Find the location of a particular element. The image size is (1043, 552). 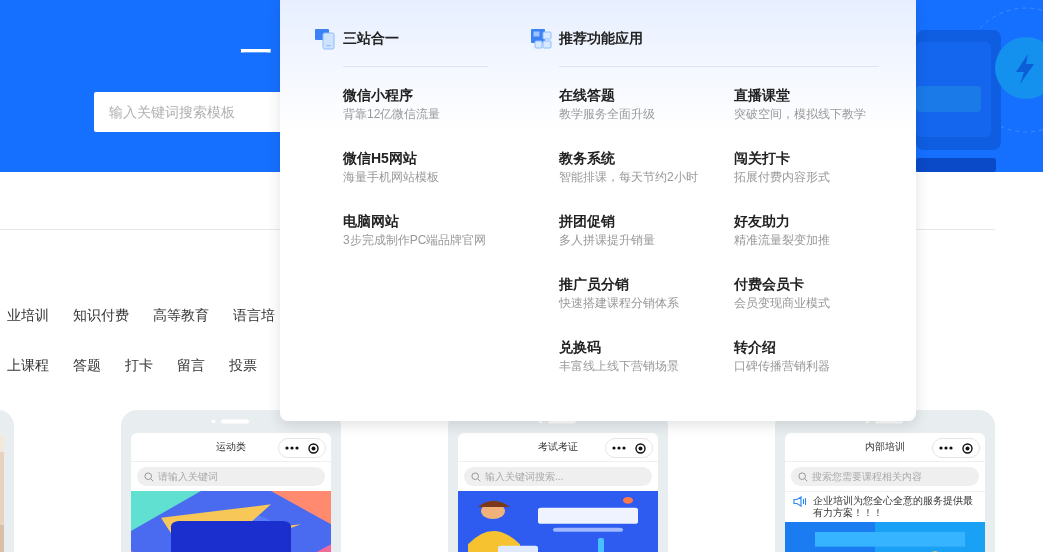

menu-item-description: 多人拼课提升销量 is located at coordinates (607, 240).